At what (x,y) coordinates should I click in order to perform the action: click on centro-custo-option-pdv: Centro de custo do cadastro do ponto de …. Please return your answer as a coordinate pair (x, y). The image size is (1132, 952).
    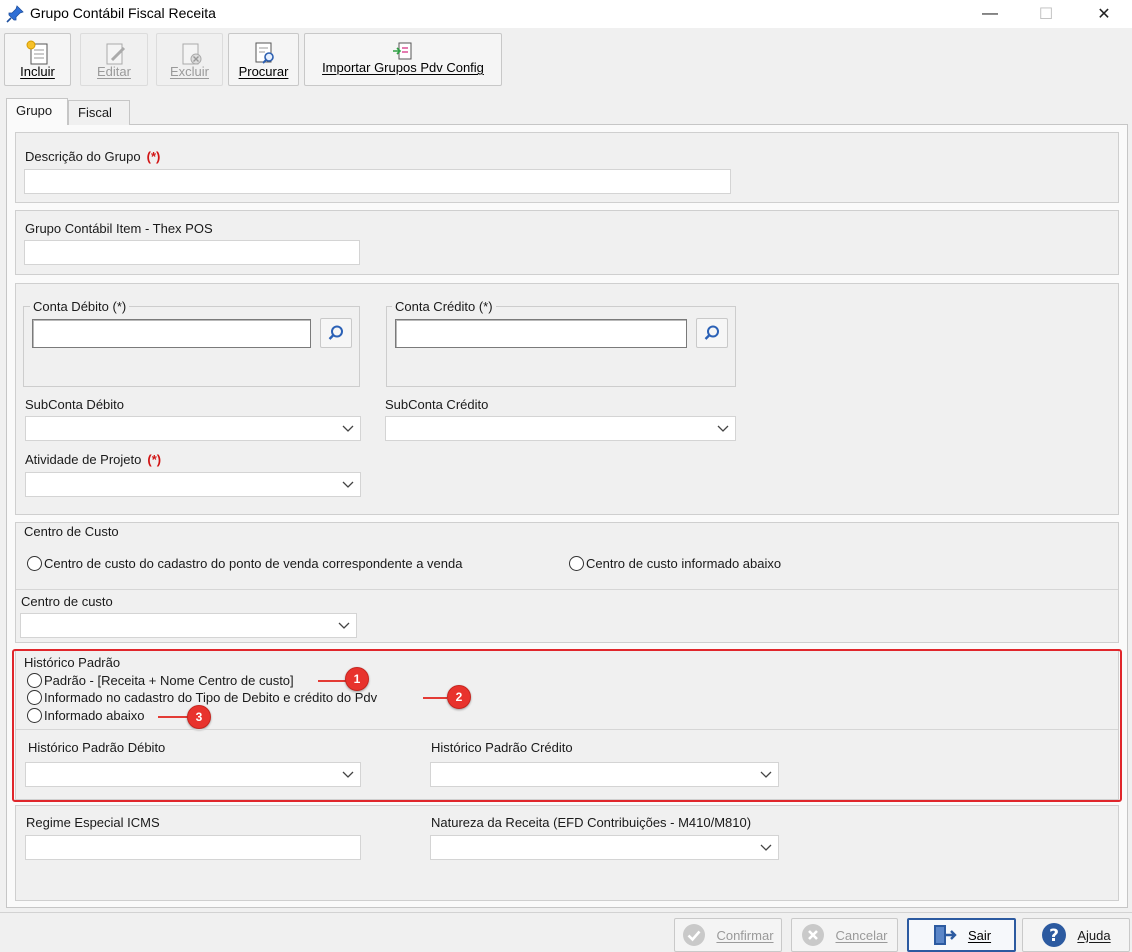
    Looking at the image, I should click on (244, 563).